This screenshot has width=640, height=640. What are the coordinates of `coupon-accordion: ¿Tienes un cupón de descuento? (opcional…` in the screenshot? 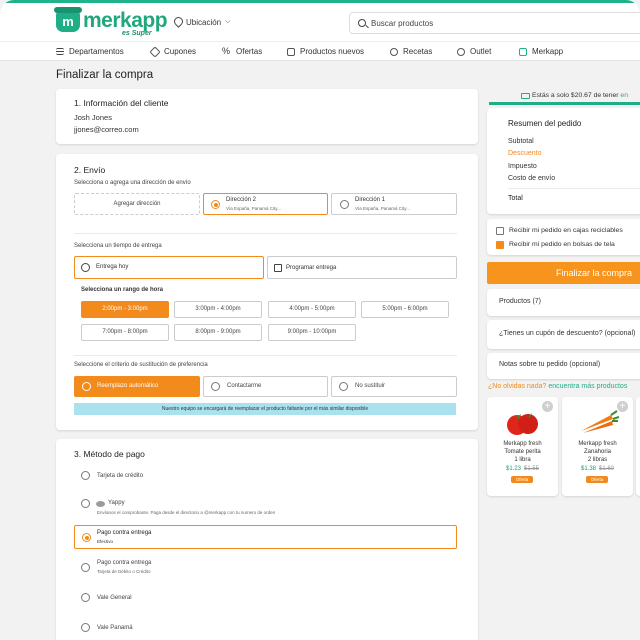 It's located at (563, 334).